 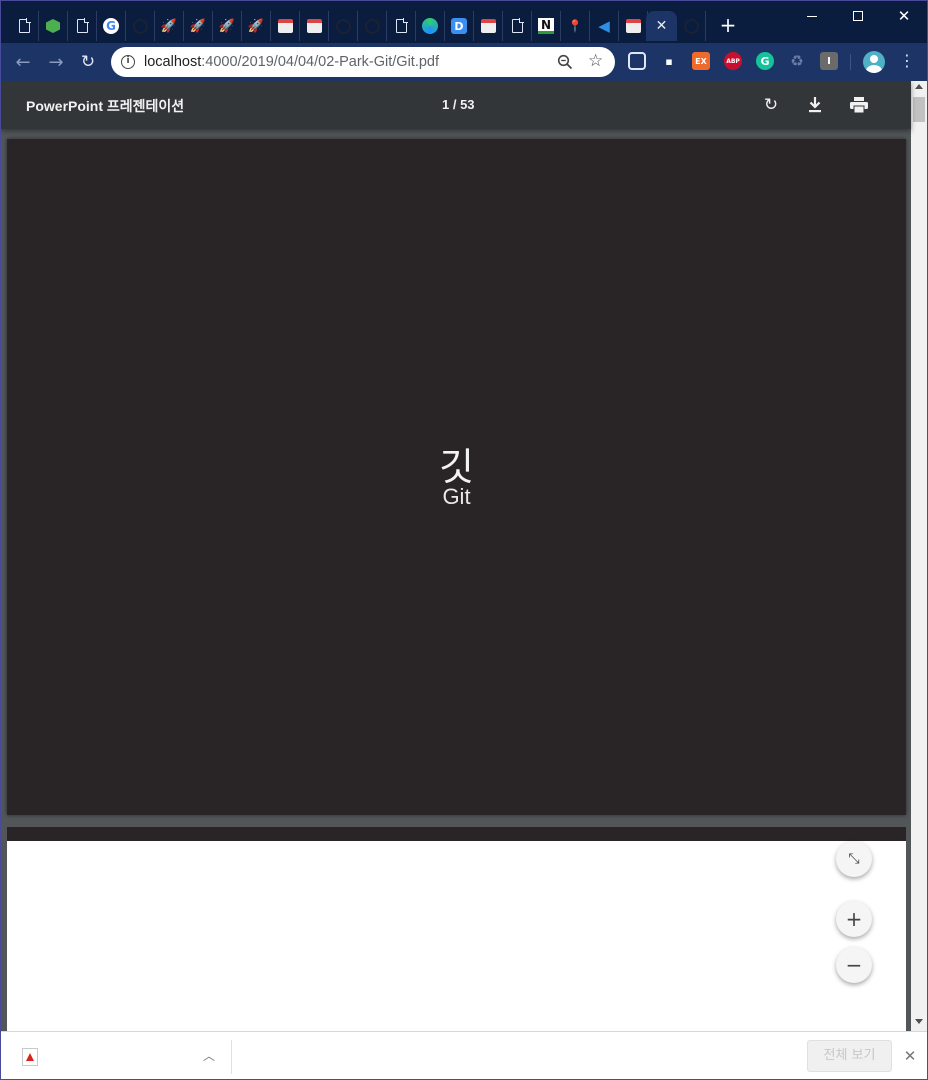 I want to click on back-button: ←, so click(x=23, y=62).